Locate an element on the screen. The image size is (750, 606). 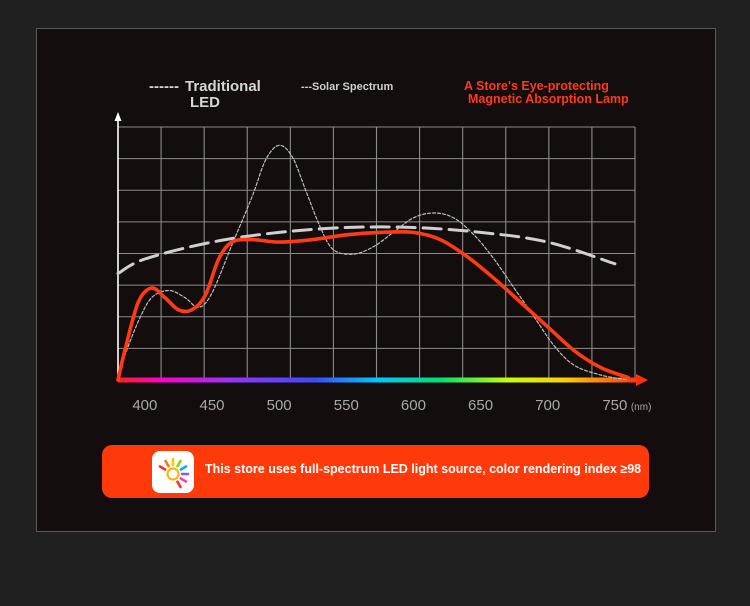
sun-core is located at coordinates (173, 474).